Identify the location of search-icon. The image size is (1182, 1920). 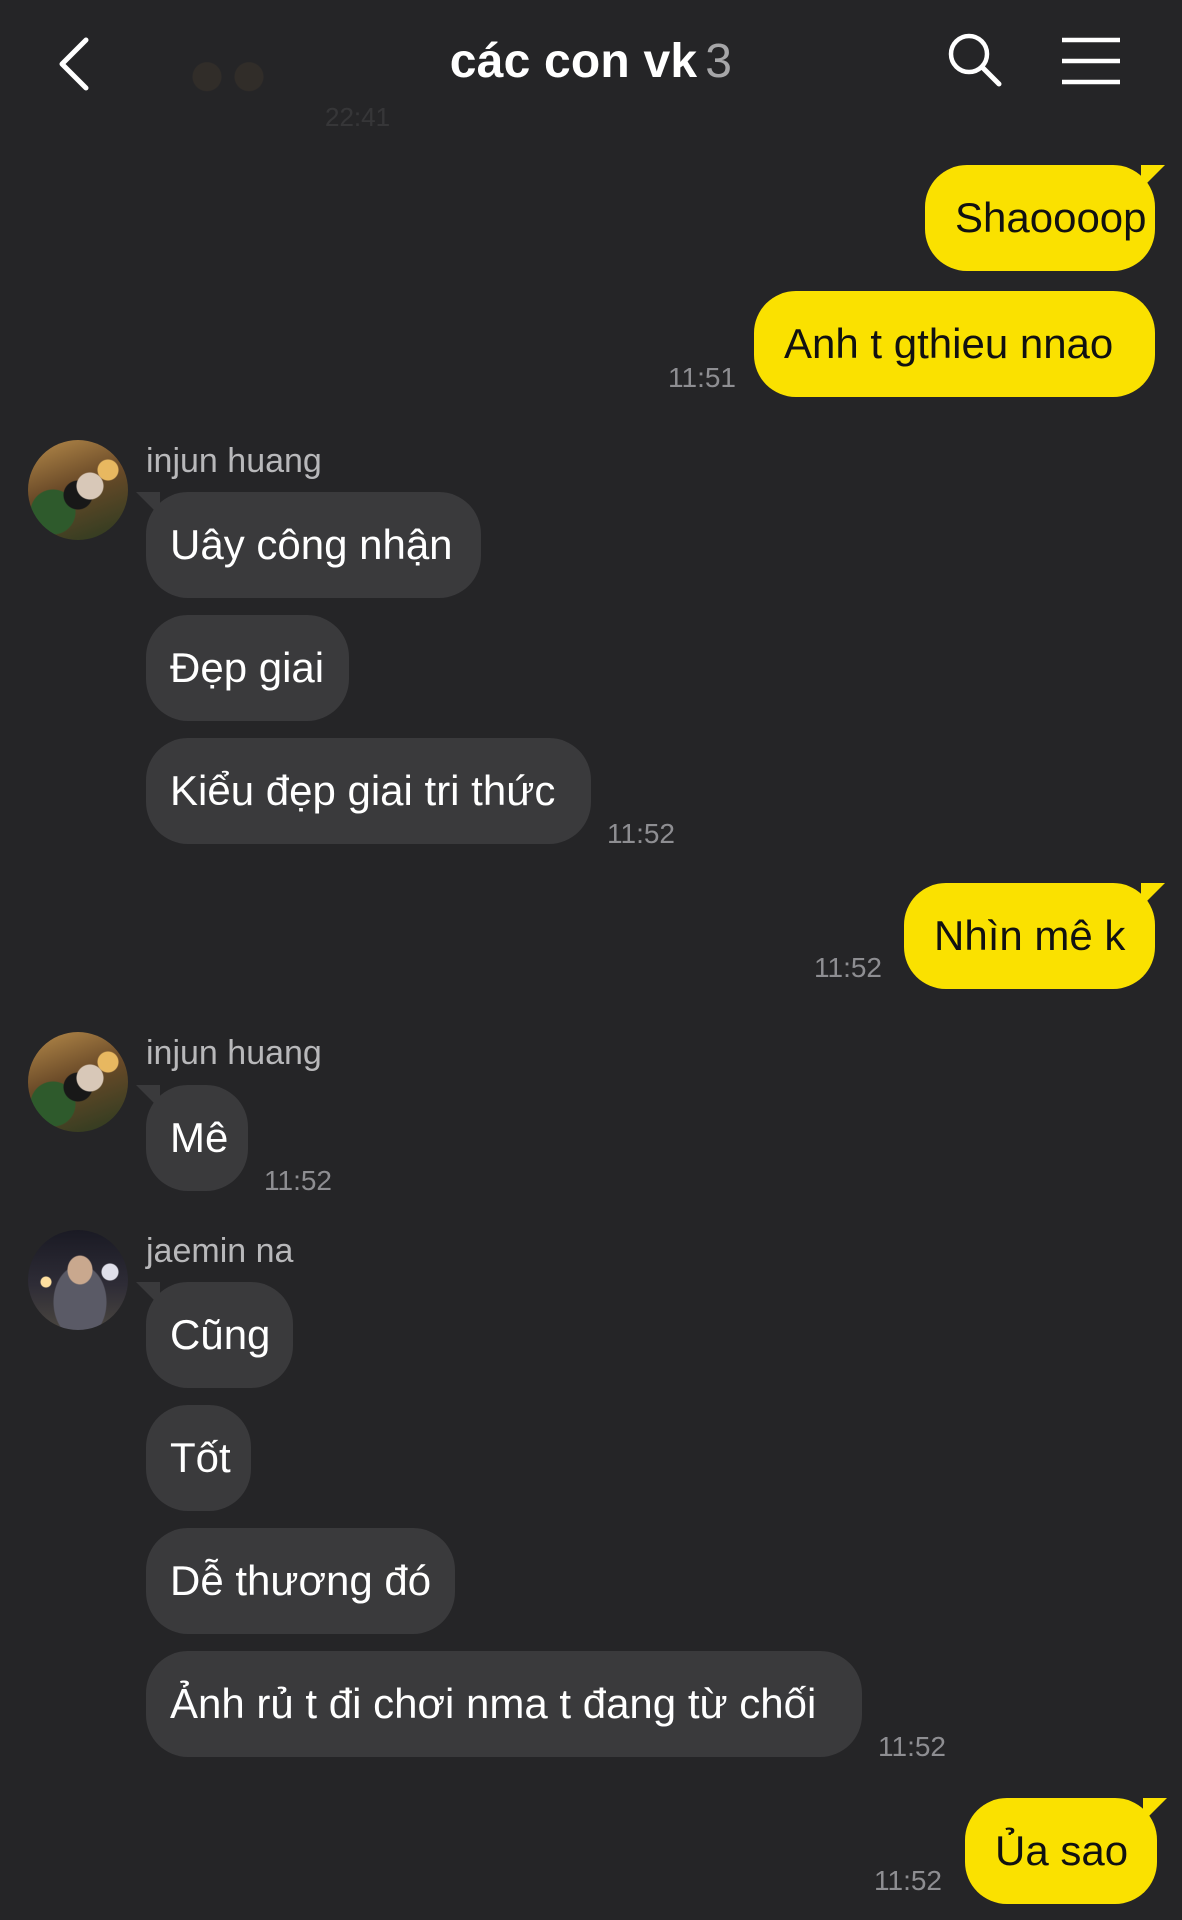
(975, 60).